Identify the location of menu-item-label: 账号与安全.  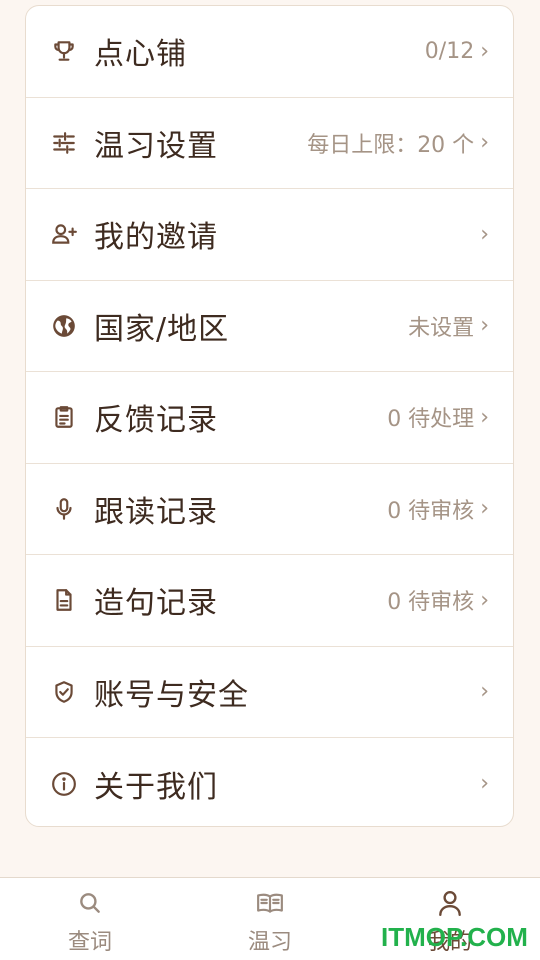
(171, 695).